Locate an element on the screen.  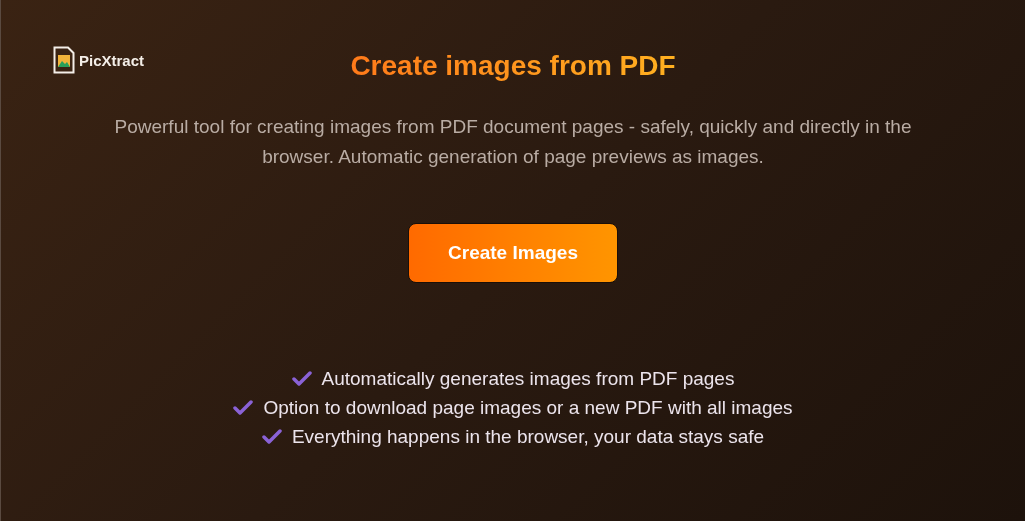
feature-text: Option to download page images or a new PDF with all images is located at coordinates (528, 408).